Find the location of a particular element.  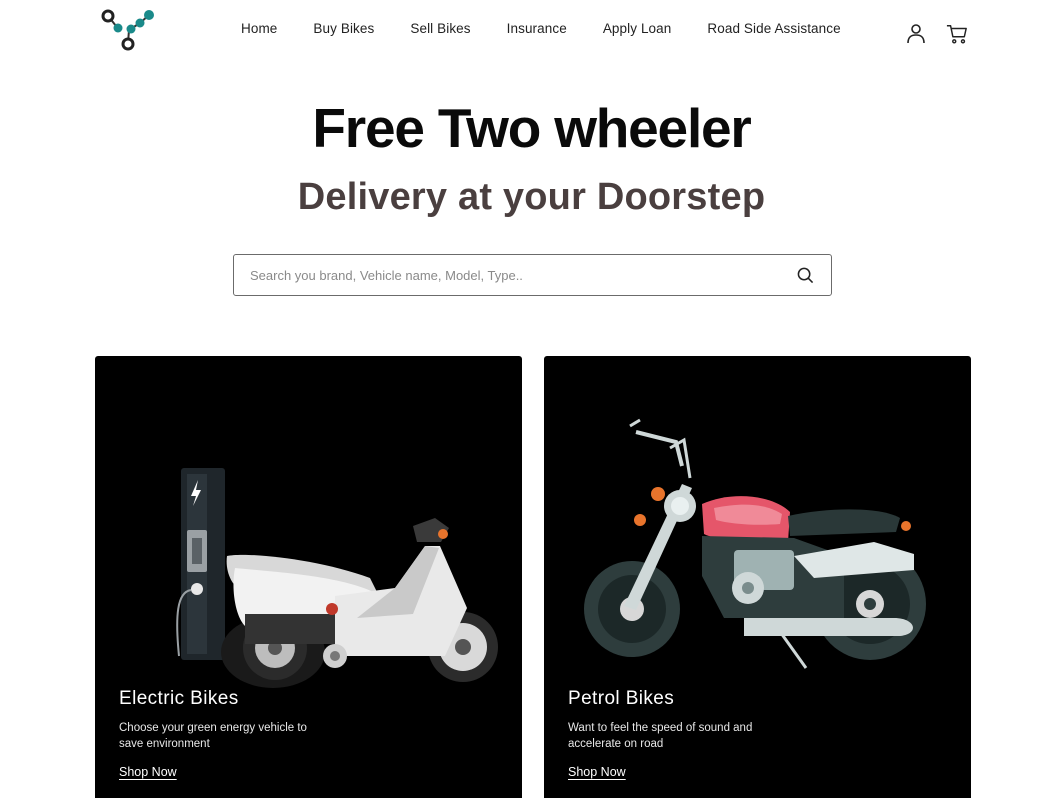

cart-icon is located at coordinates (957, 34).